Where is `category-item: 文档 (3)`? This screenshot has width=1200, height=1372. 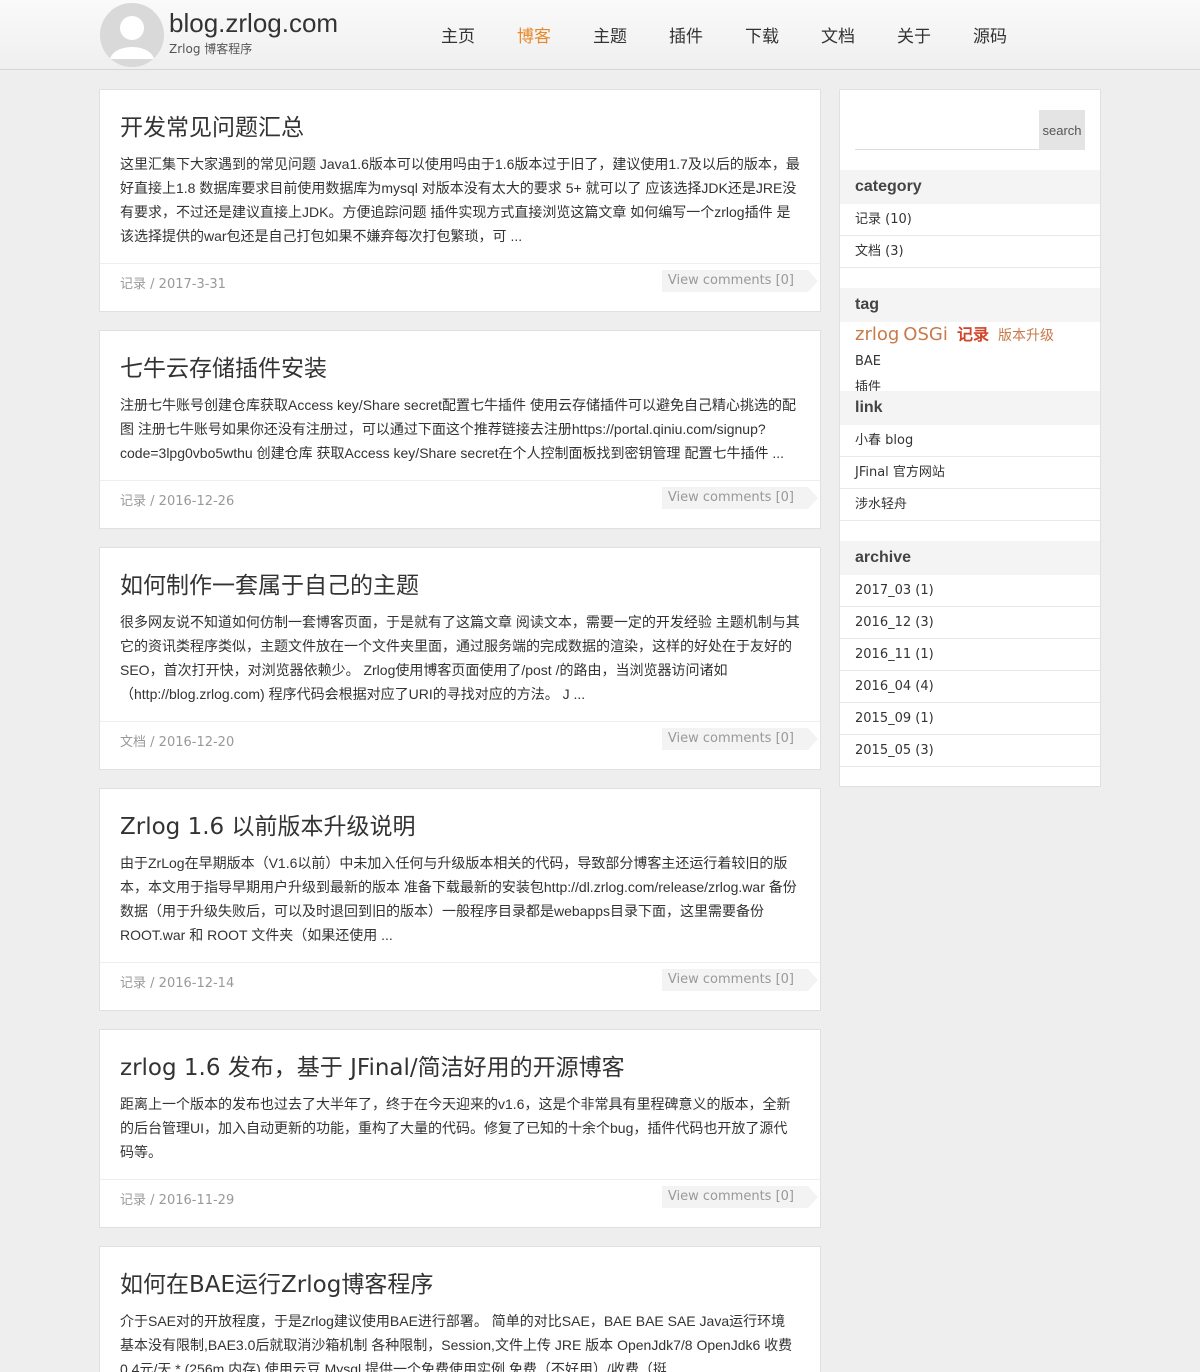 category-item: 文档 (3) is located at coordinates (970, 252).